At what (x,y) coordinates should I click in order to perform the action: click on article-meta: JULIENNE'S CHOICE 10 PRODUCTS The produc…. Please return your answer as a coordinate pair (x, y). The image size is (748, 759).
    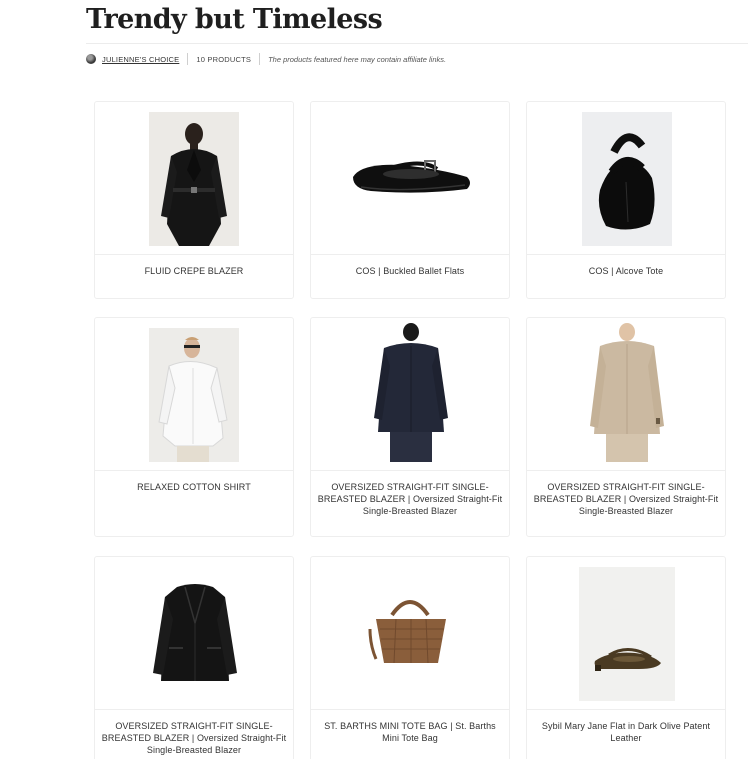
    Looking at the image, I should click on (266, 59).